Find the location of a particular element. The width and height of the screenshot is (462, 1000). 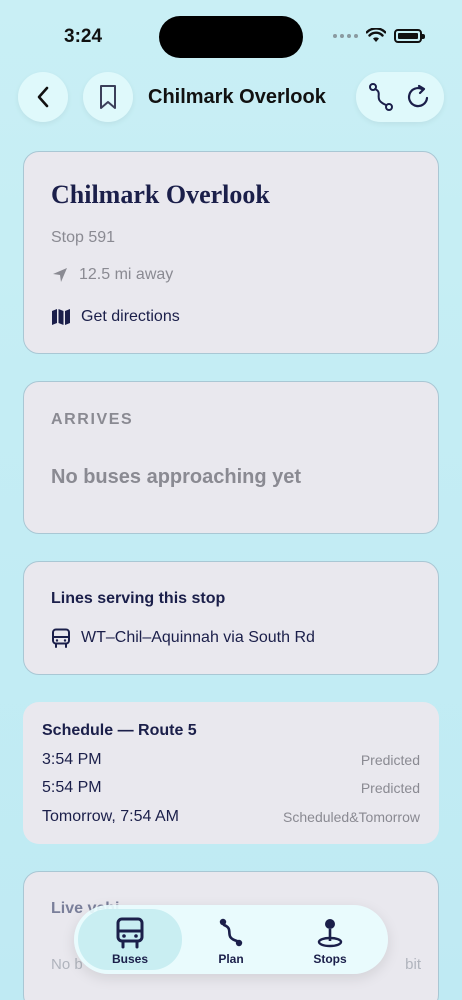

route-button is located at coordinates (381, 97).